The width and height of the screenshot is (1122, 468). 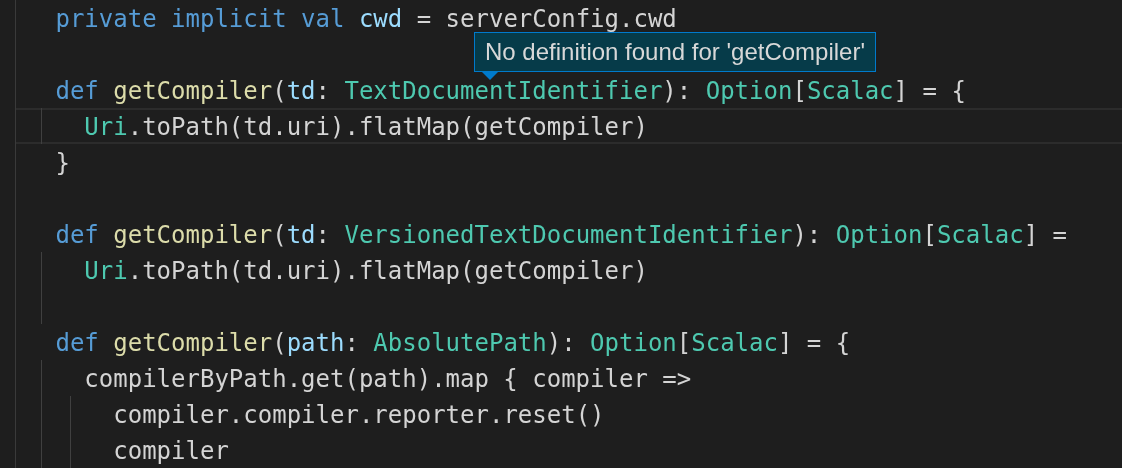 What do you see at coordinates (171, 451) in the screenshot?
I see `code-line: compiler` at bounding box center [171, 451].